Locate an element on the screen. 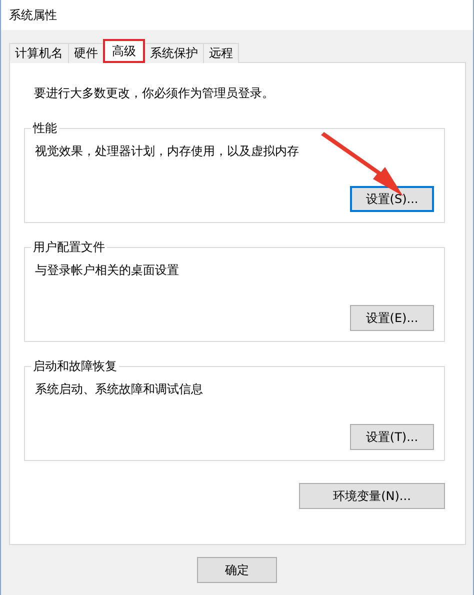 The image size is (474, 595). group-description: 与登录帐户相关的桌面设置 is located at coordinates (107, 270).